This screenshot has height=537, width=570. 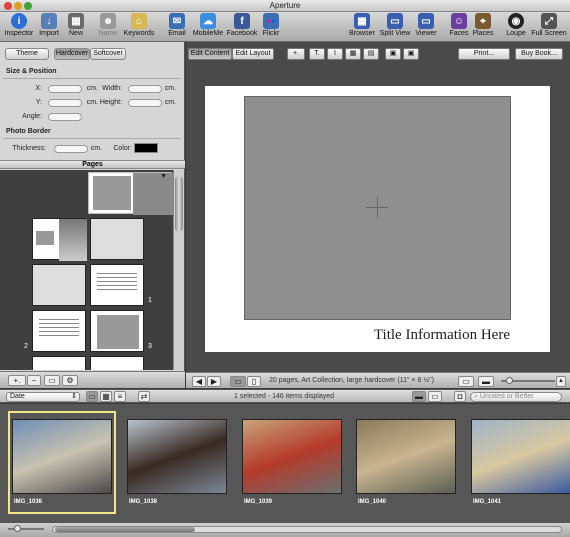 I want to click on places-button: ⌖ Places, so click(x=483, y=25).